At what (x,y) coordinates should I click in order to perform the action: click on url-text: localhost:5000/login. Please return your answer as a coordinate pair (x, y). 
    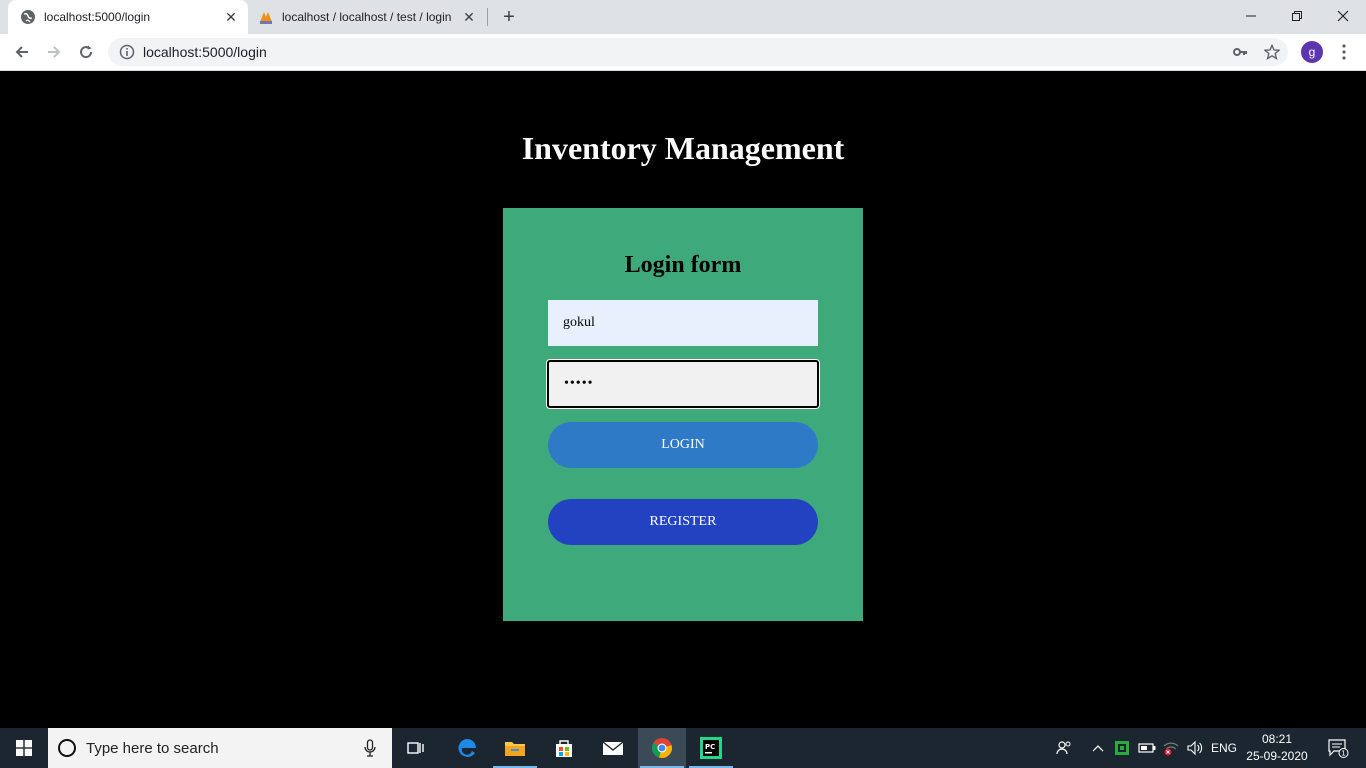
    Looking at the image, I should click on (205, 52).